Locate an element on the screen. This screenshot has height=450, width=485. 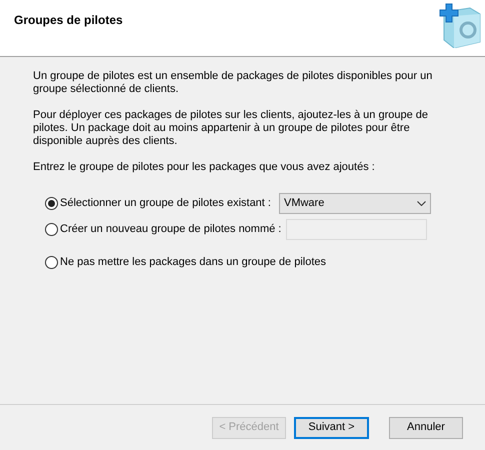
page-title: Groupes de pilotes is located at coordinates (68, 20).